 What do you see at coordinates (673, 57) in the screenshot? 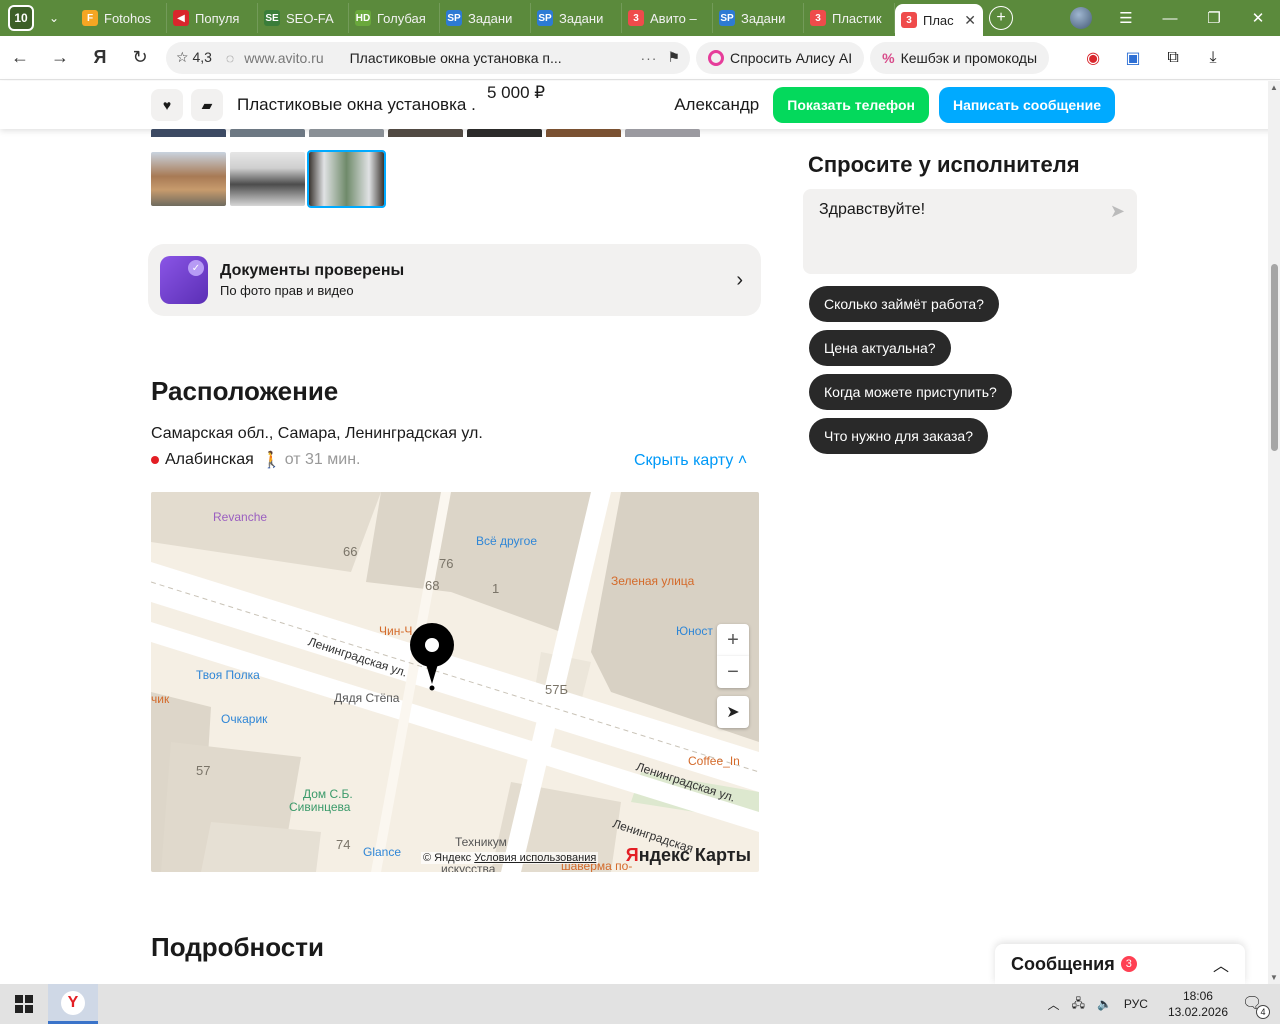
I see `bookmark-icon: ⚑` at bounding box center [673, 57].